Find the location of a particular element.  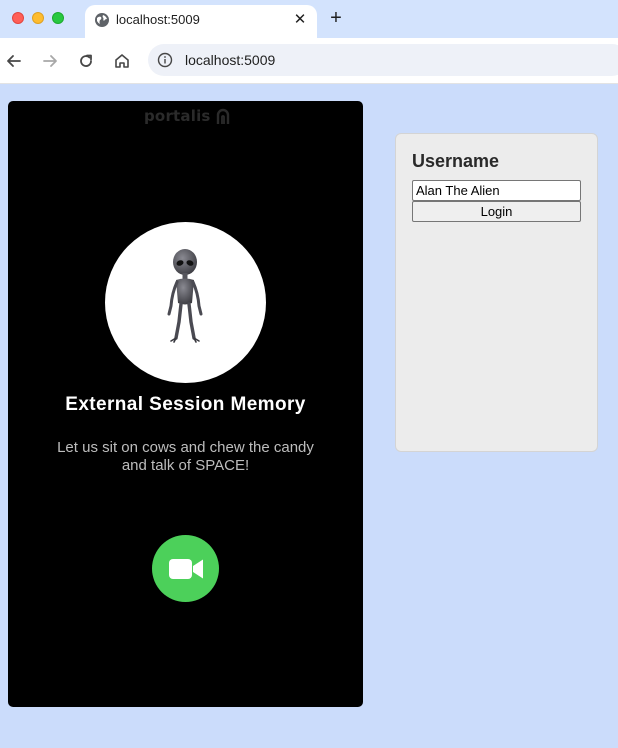

brand-logo: portalis is located at coordinates (187, 116).